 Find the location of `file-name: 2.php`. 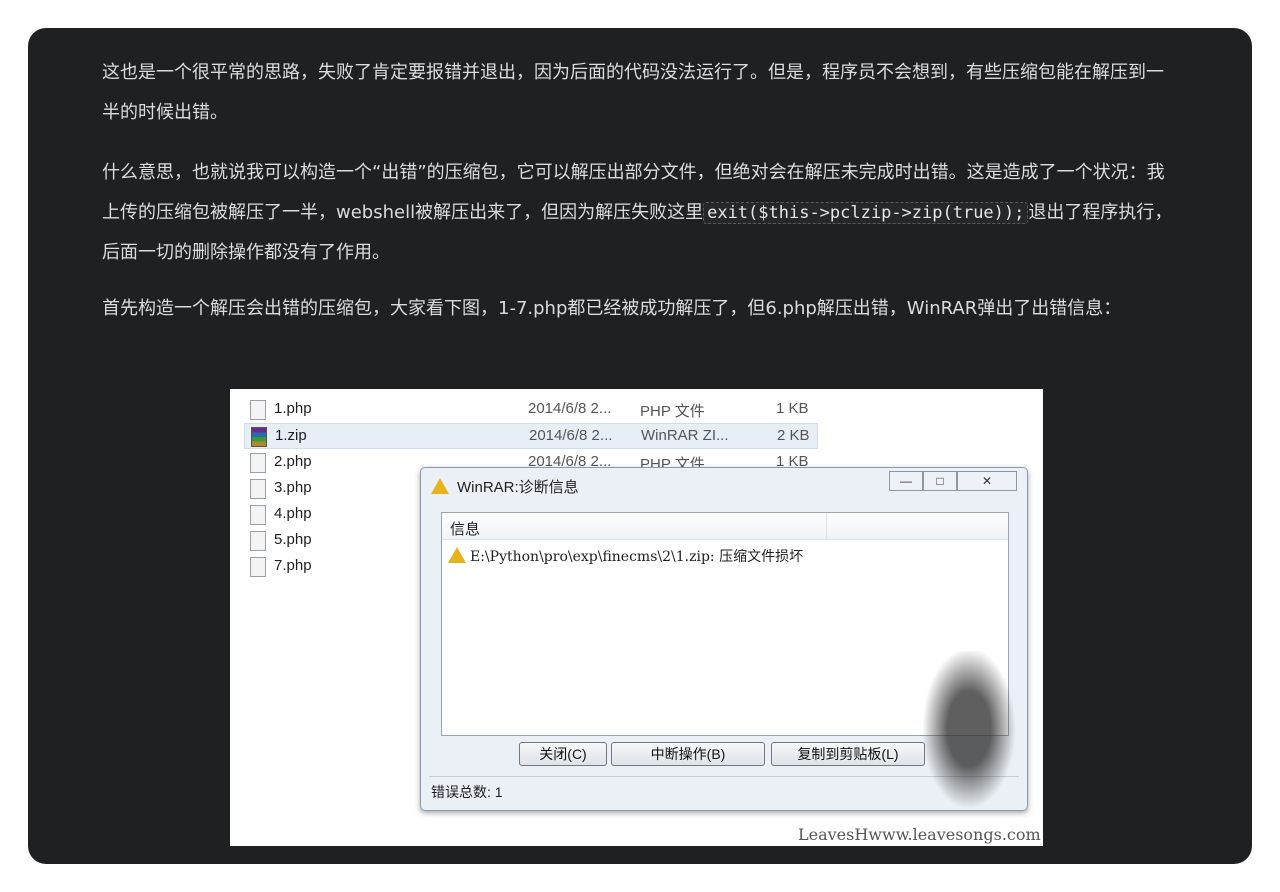

file-name: 2.php is located at coordinates (293, 461).